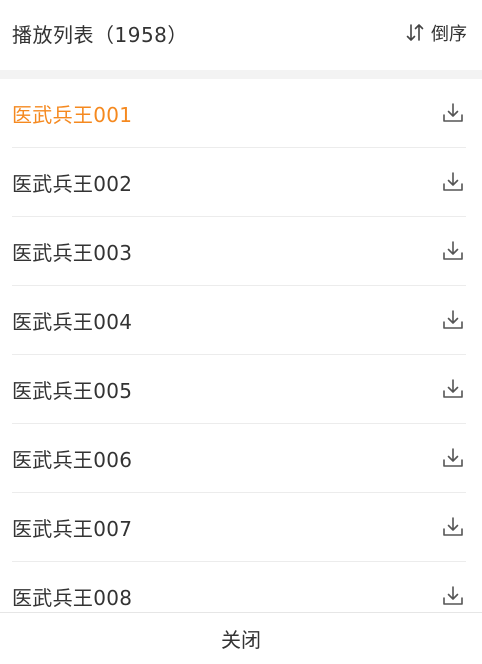  I want to click on sort-order-button: 倒序, so click(435, 33).